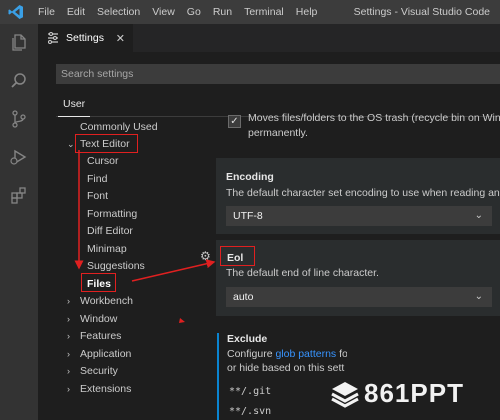 The width and height of the screenshot is (500, 420). I want to click on watermark-text: 861PPT, so click(414, 393).